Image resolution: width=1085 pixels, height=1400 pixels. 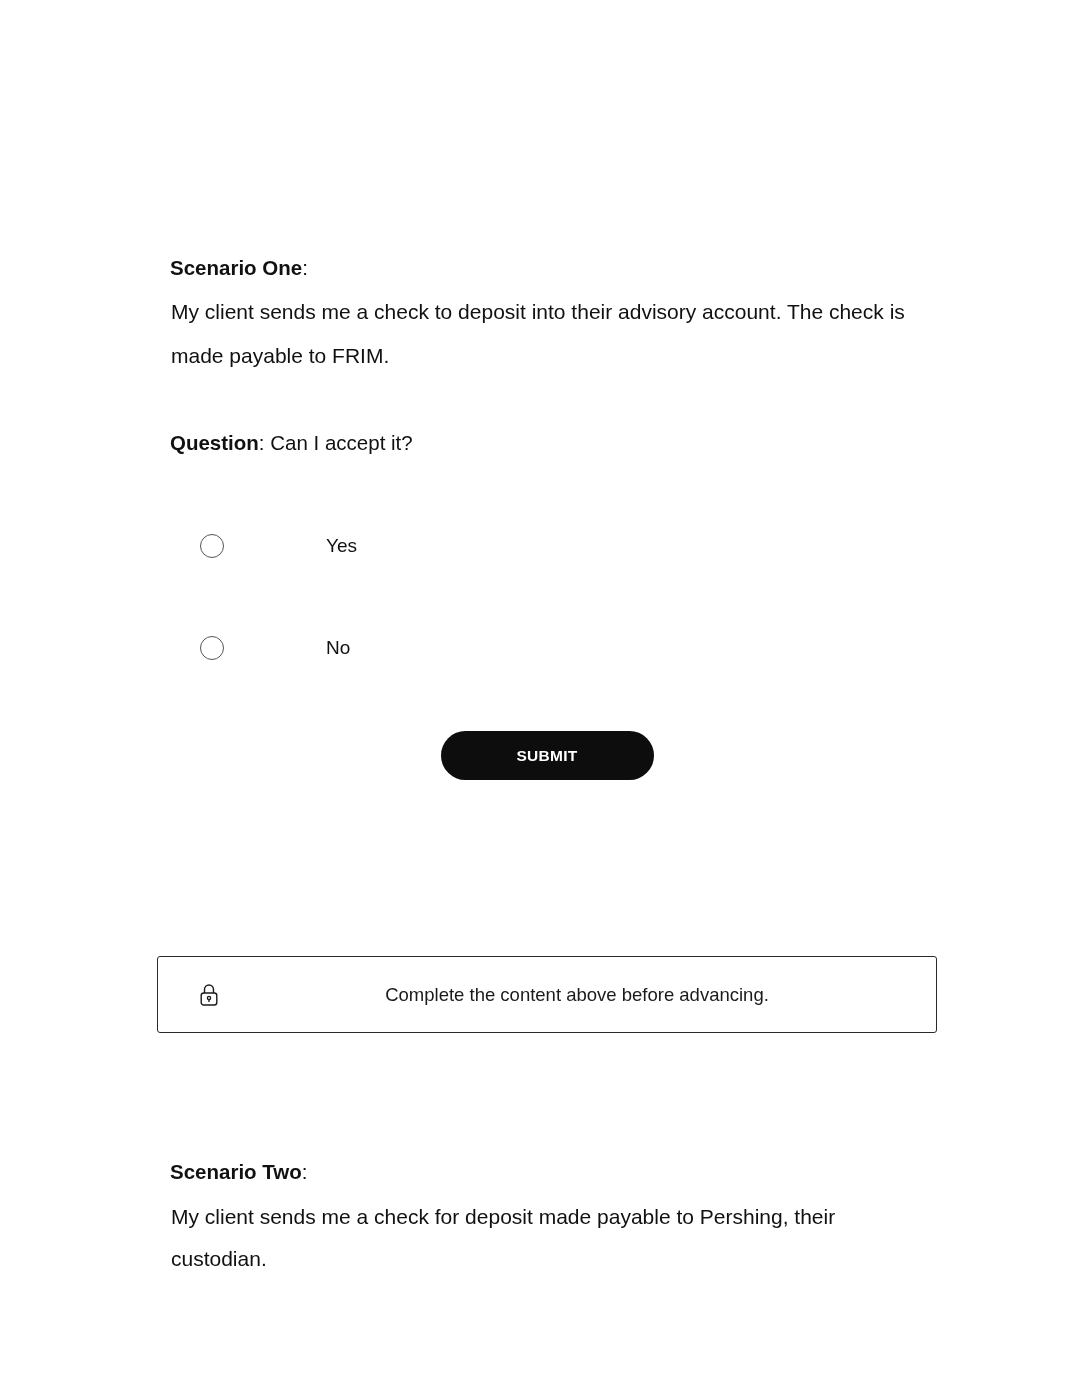 I want to click on submit-button: SUBMIT, so click(x=547, y=755).